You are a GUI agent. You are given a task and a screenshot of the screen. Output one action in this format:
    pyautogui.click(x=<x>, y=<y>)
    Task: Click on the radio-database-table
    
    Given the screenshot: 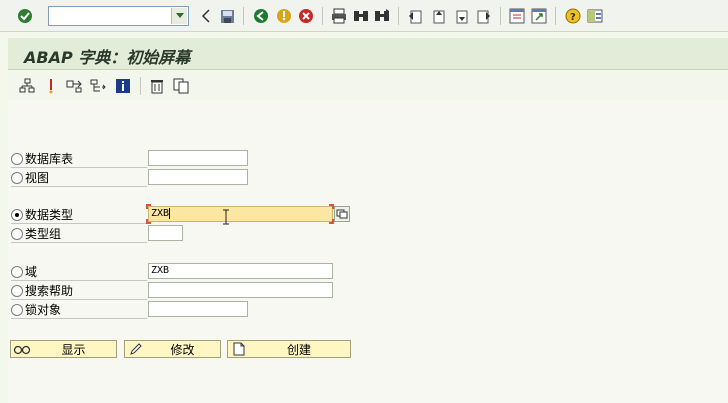 What is the action you would take?
    pyautogui.click(x=17, y=159)
    